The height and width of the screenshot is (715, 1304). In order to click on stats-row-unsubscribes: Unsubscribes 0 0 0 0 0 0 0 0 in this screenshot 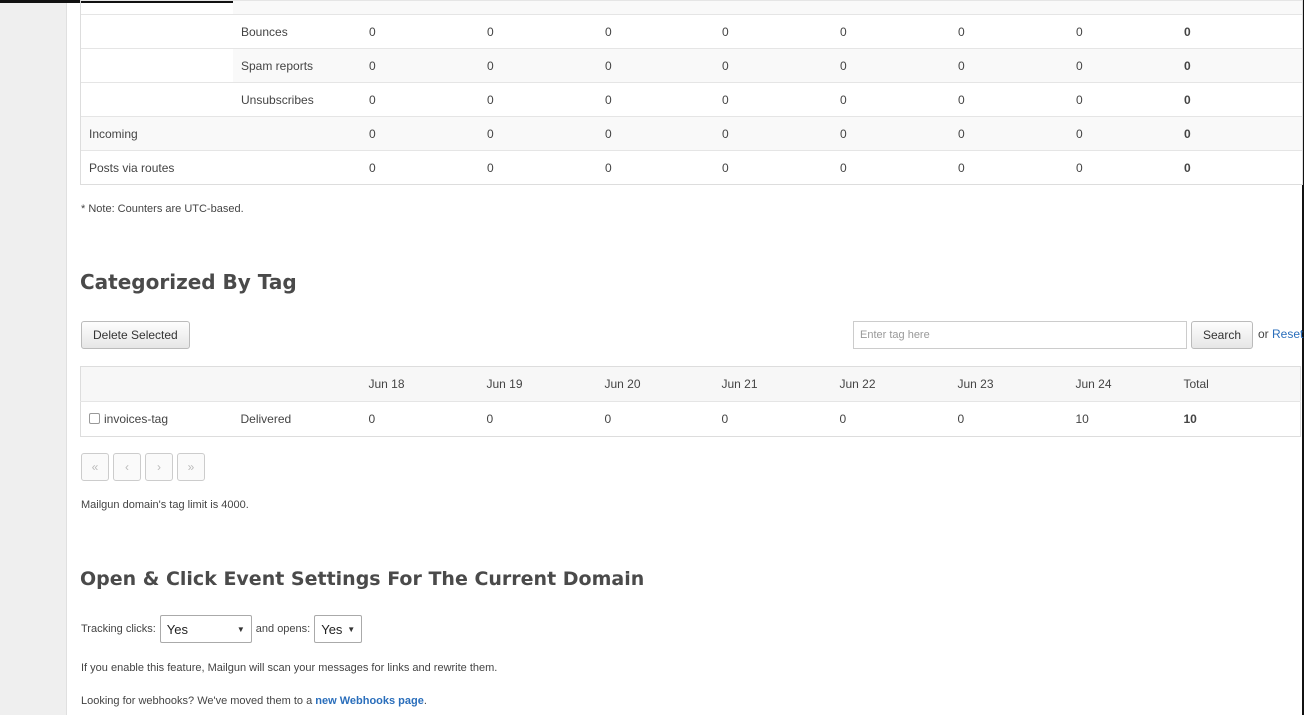, I will do `click(691, 99)`.